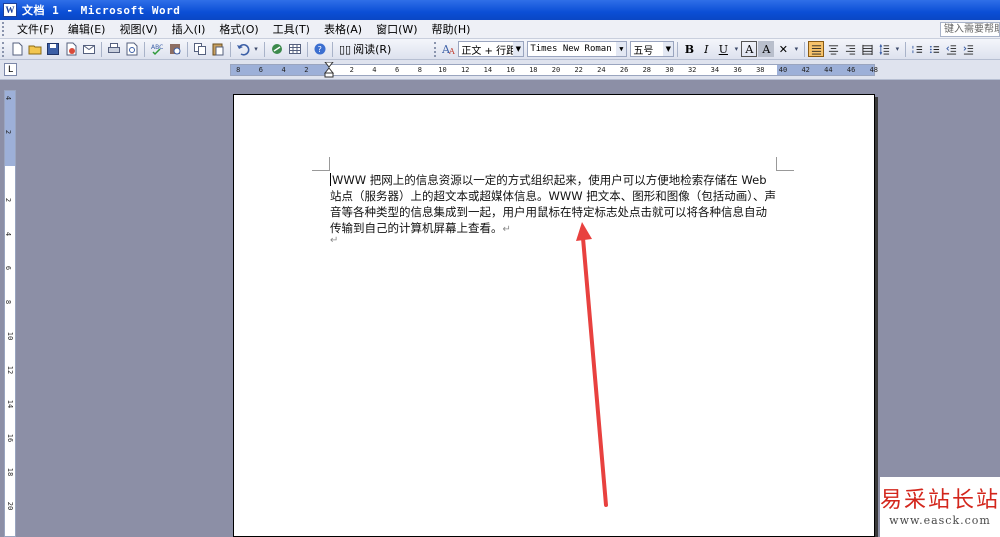  I want to click on window-title: 文档 1 - Microsoft Word, so click(101, 10).